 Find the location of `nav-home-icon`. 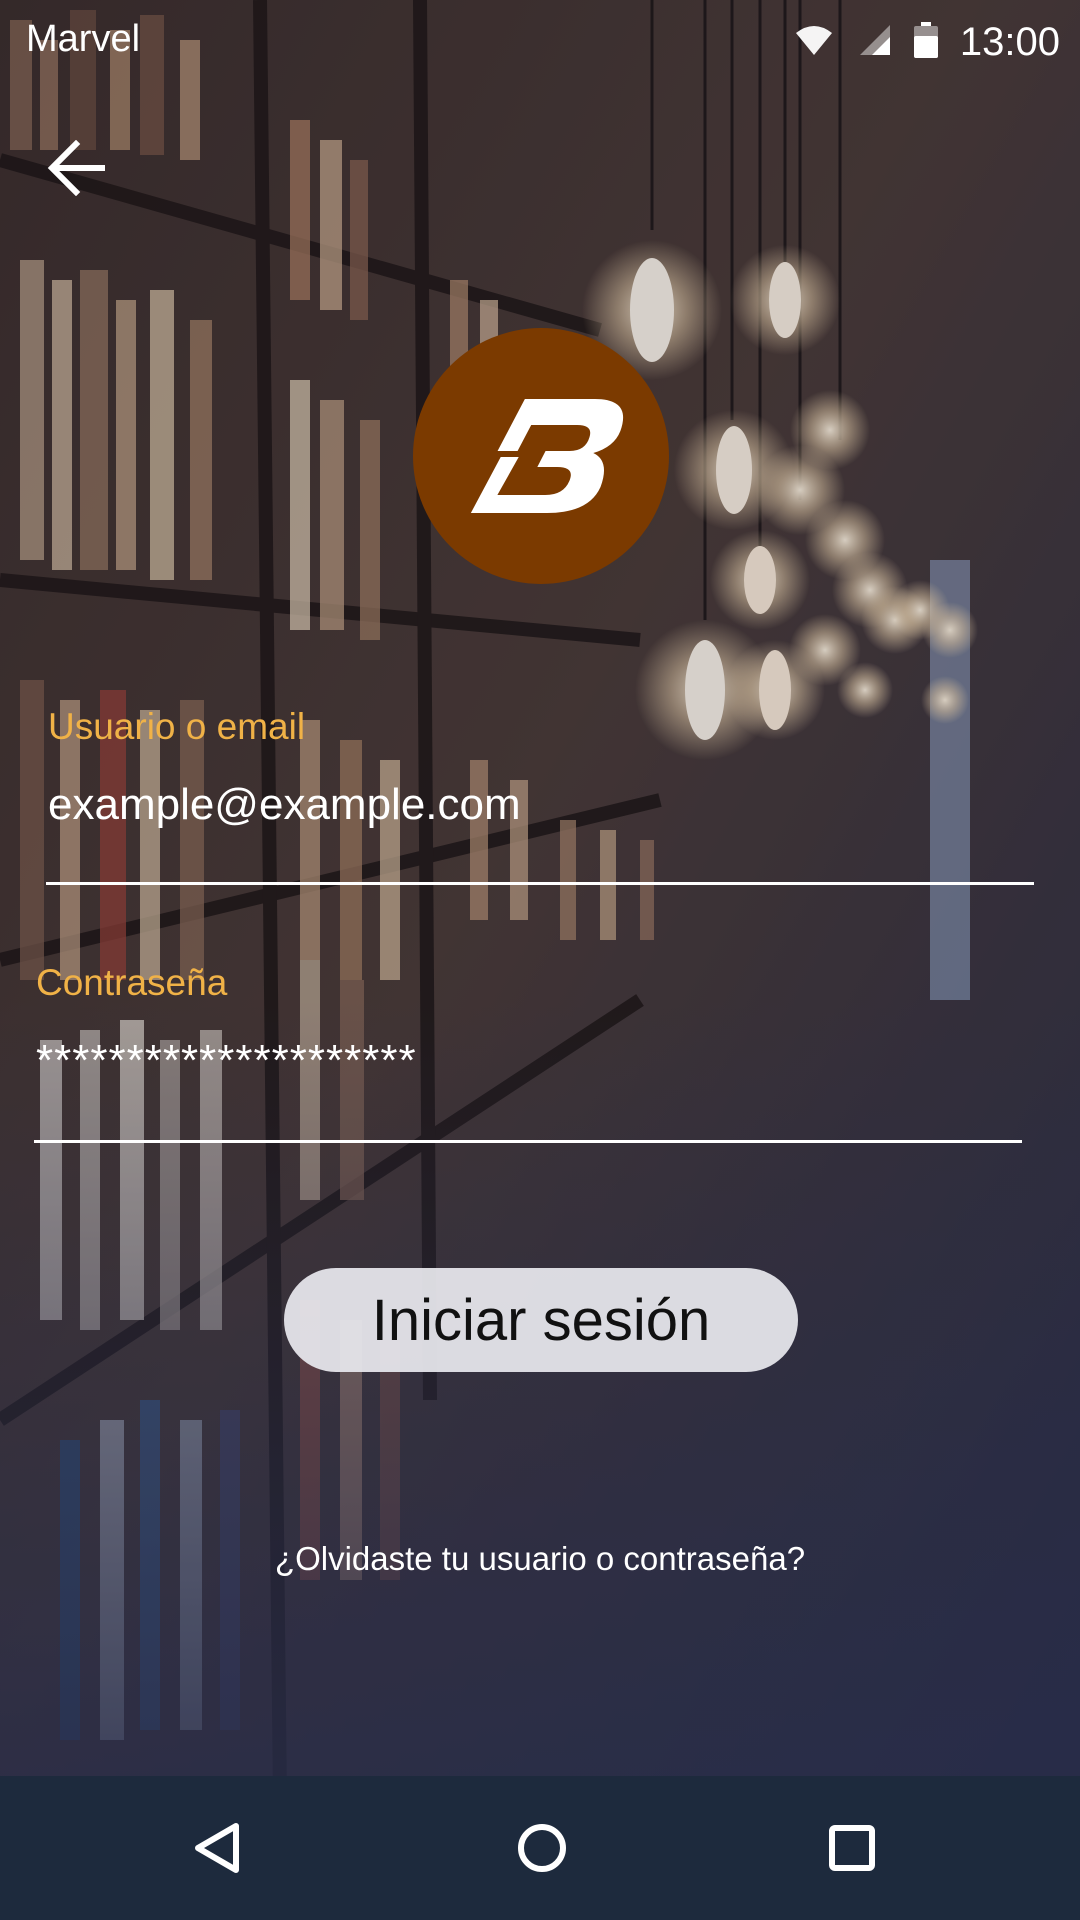

nav-home-icon is located at coordinates (542, 1848).